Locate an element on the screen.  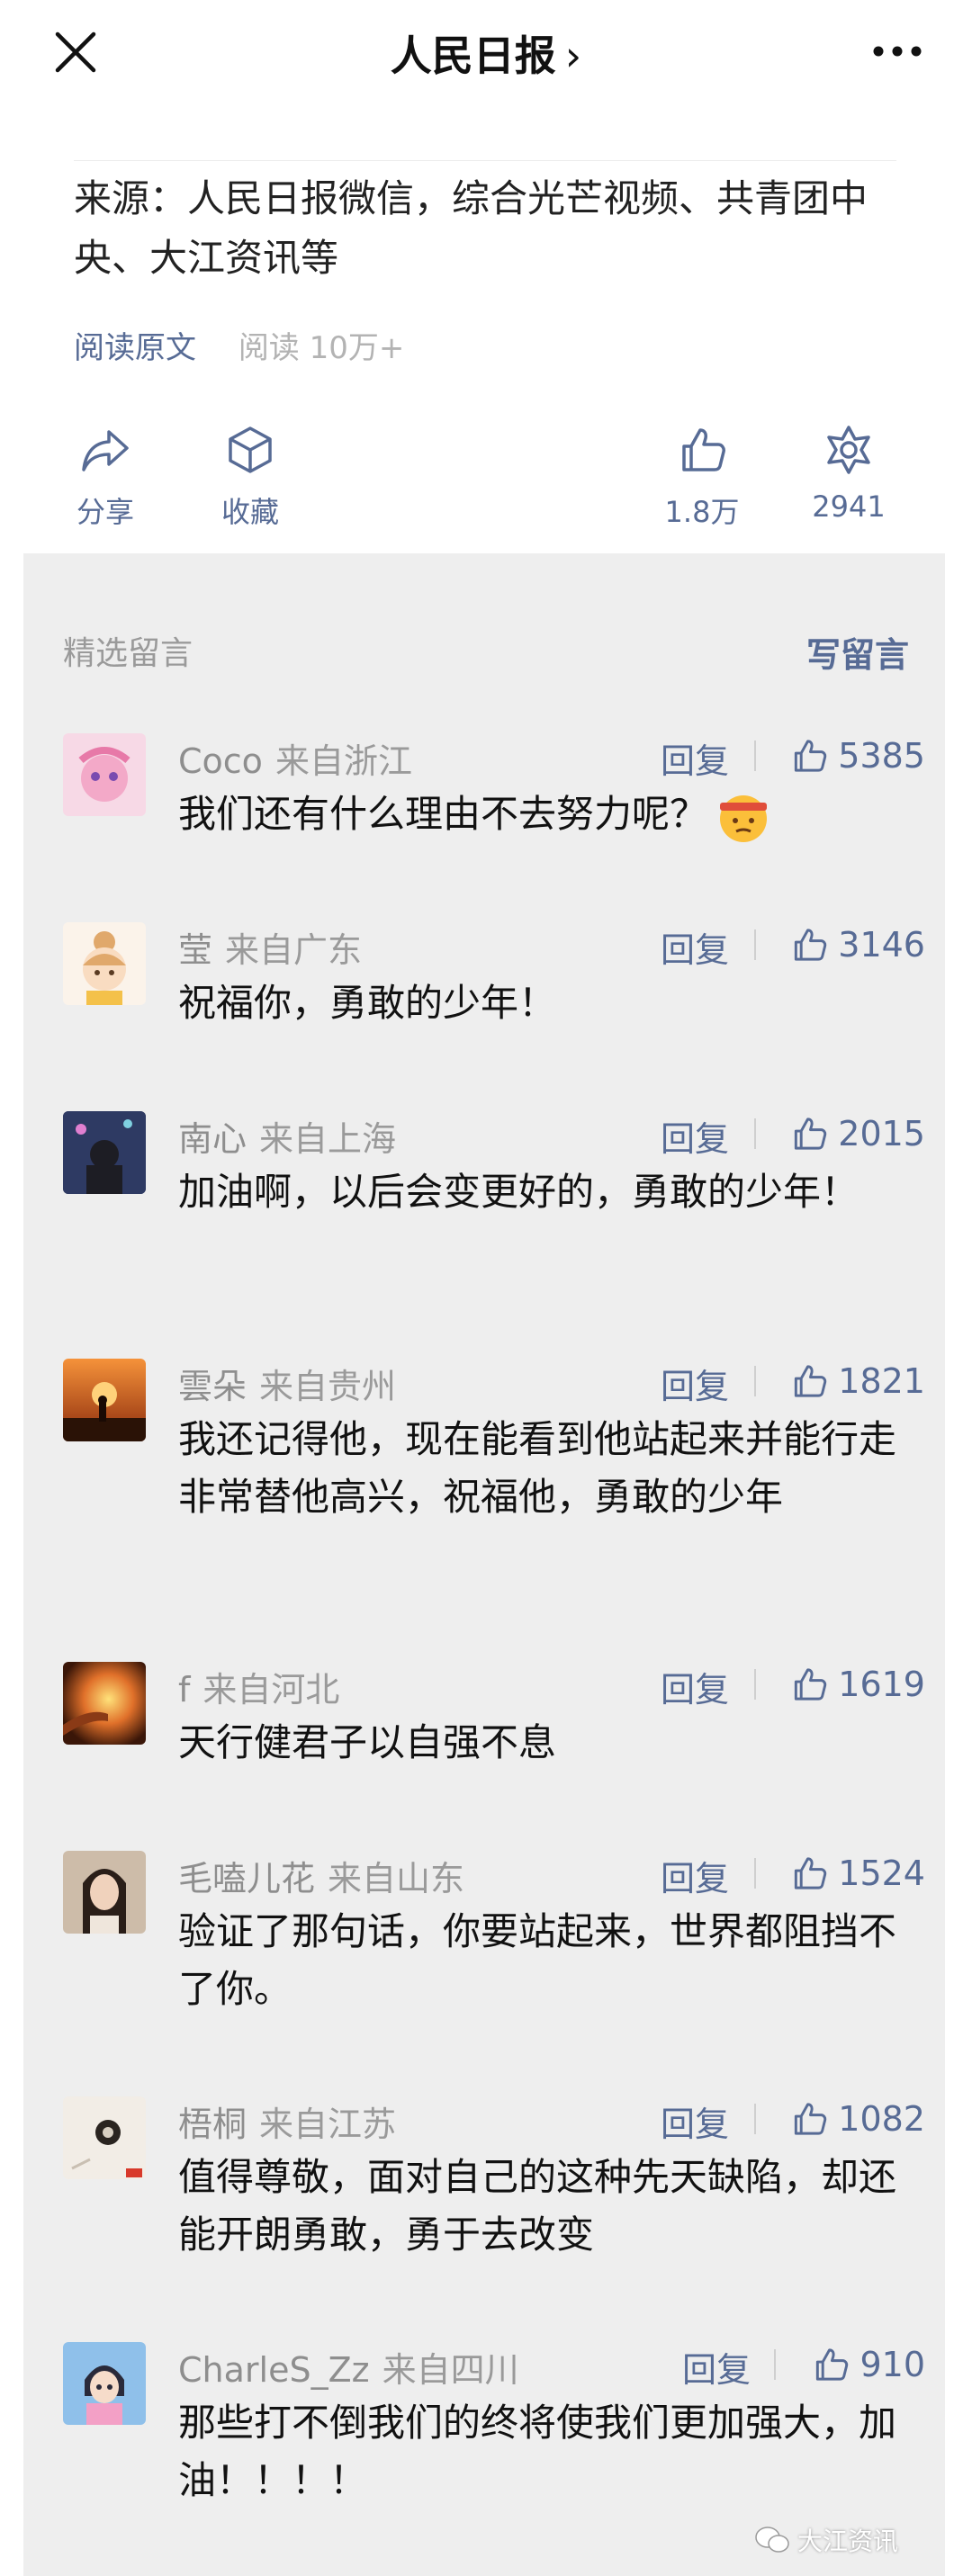
comment-text: 加油啊，以后会变更好的，勇敢的少年！ is located at coordinates (519, 1192).